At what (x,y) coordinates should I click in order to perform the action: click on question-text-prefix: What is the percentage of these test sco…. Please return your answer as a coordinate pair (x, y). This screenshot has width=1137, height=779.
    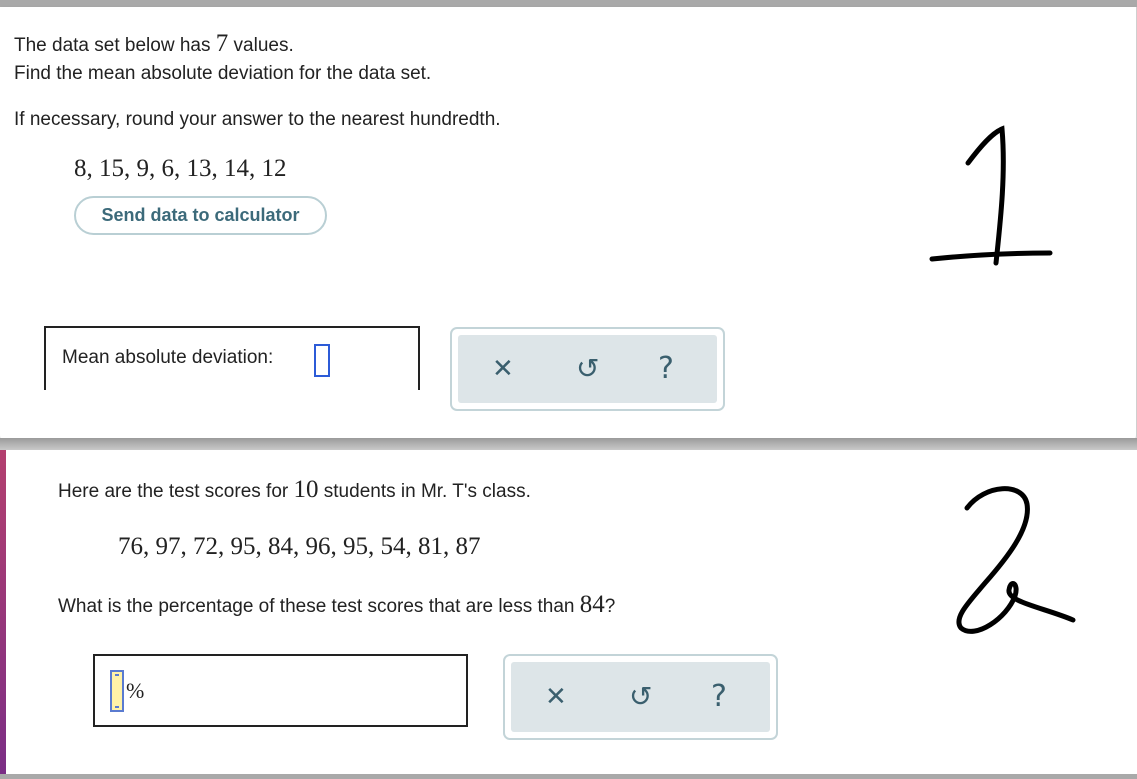
    Looking at the image, I should click on (319, 606).